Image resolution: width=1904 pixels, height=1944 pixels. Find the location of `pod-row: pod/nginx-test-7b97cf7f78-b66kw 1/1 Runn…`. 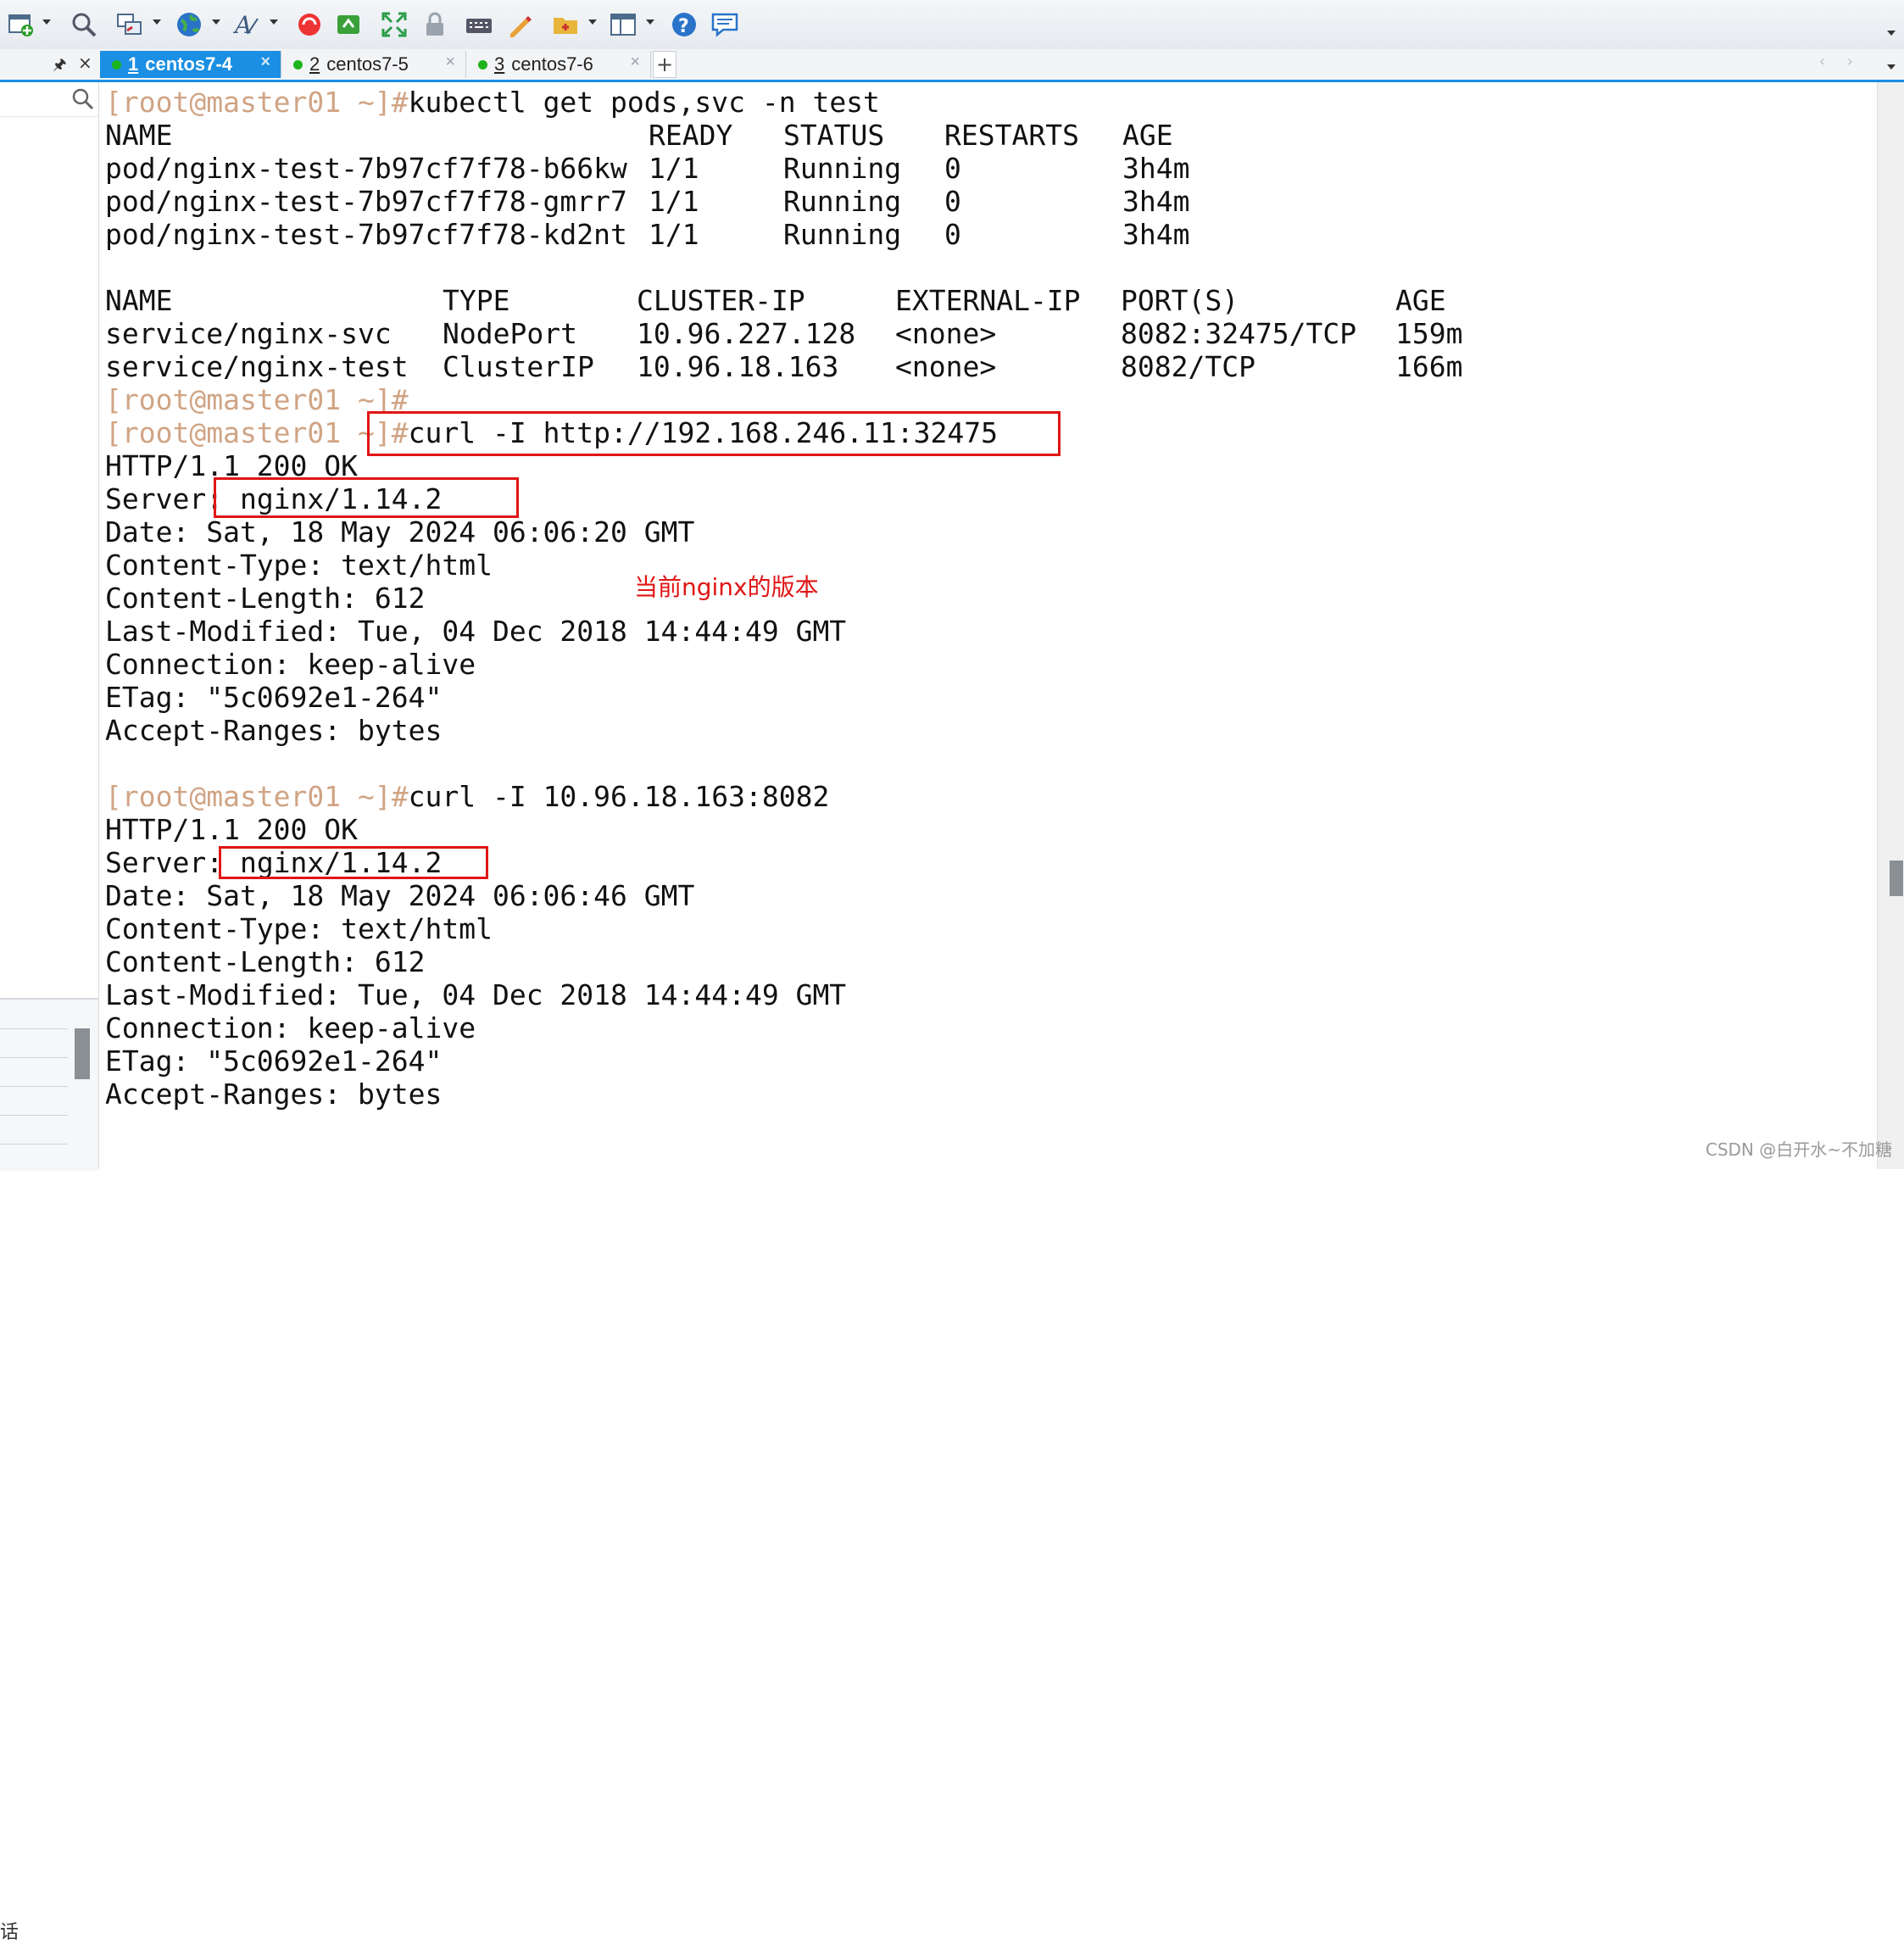

pod-row: pod/nginx-test-7b97cf7f78-b66kw 1/1 Runn… is located at coordinates (647, 168).